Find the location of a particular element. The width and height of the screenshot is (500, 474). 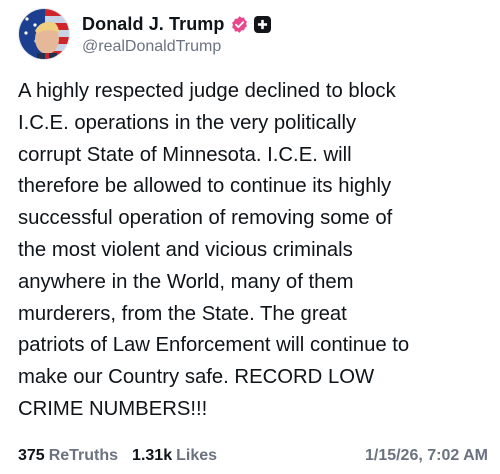

name-row: Donald J. Trump is located at coordinates (176, 24).